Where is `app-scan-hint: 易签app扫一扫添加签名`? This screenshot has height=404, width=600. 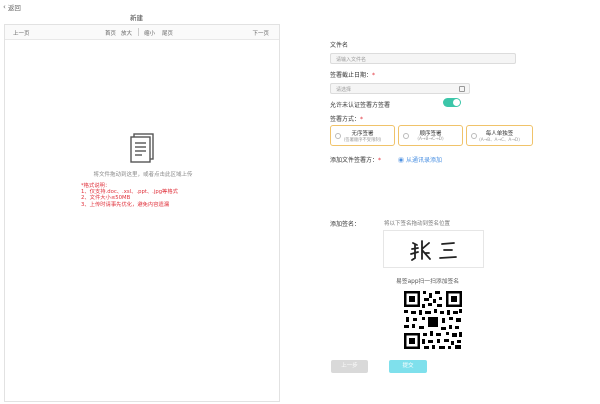
app-scan-hint: 易签app扫一扫添加签名 is located at coordinates (428, 282).